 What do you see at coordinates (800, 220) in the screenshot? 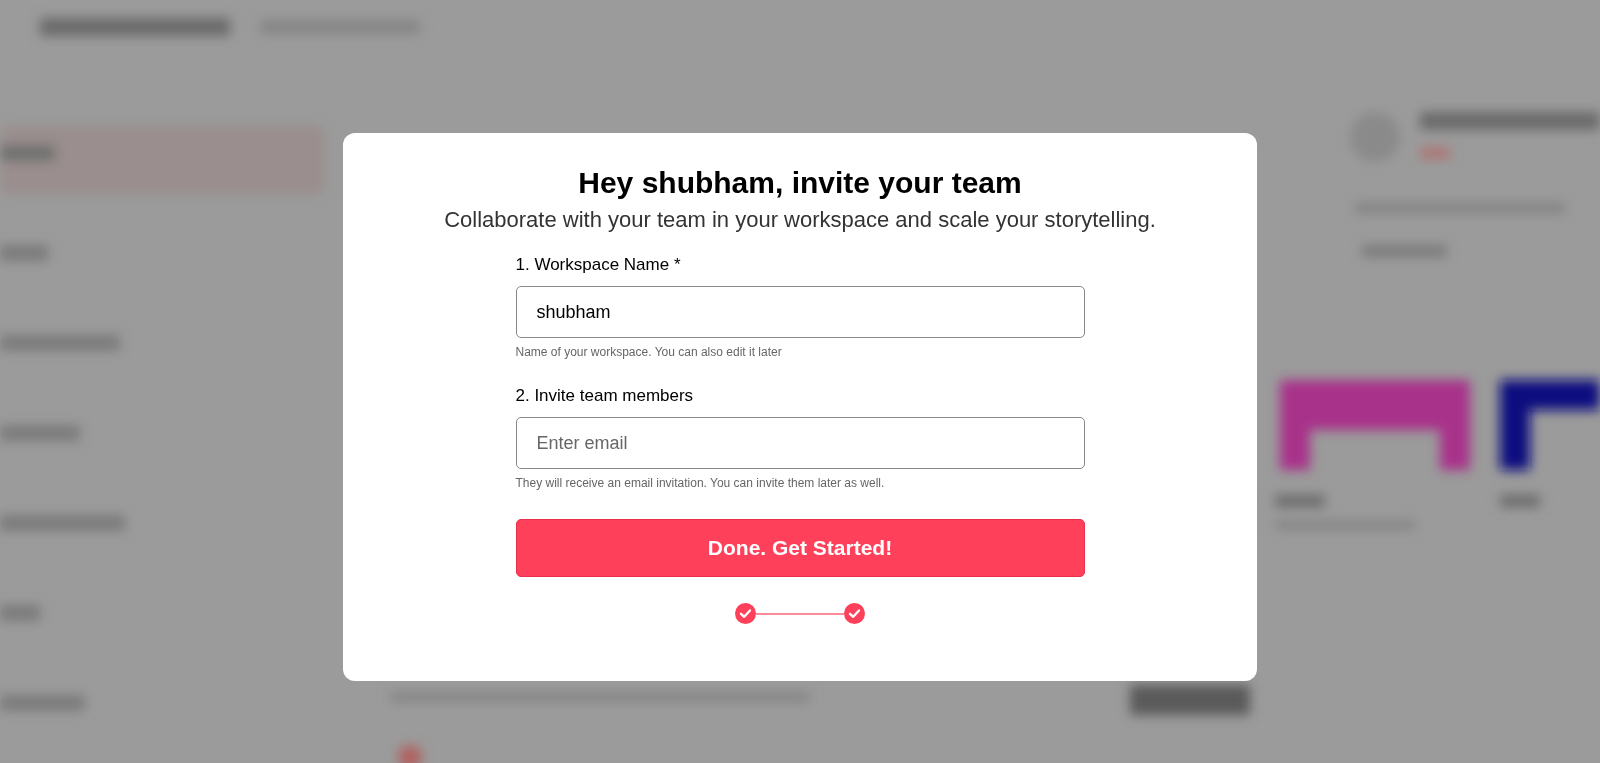
I see `dialog-subtitle: Collaborate with your team in your workspace and scale your storytelling.` at bounding box center [800, 220].